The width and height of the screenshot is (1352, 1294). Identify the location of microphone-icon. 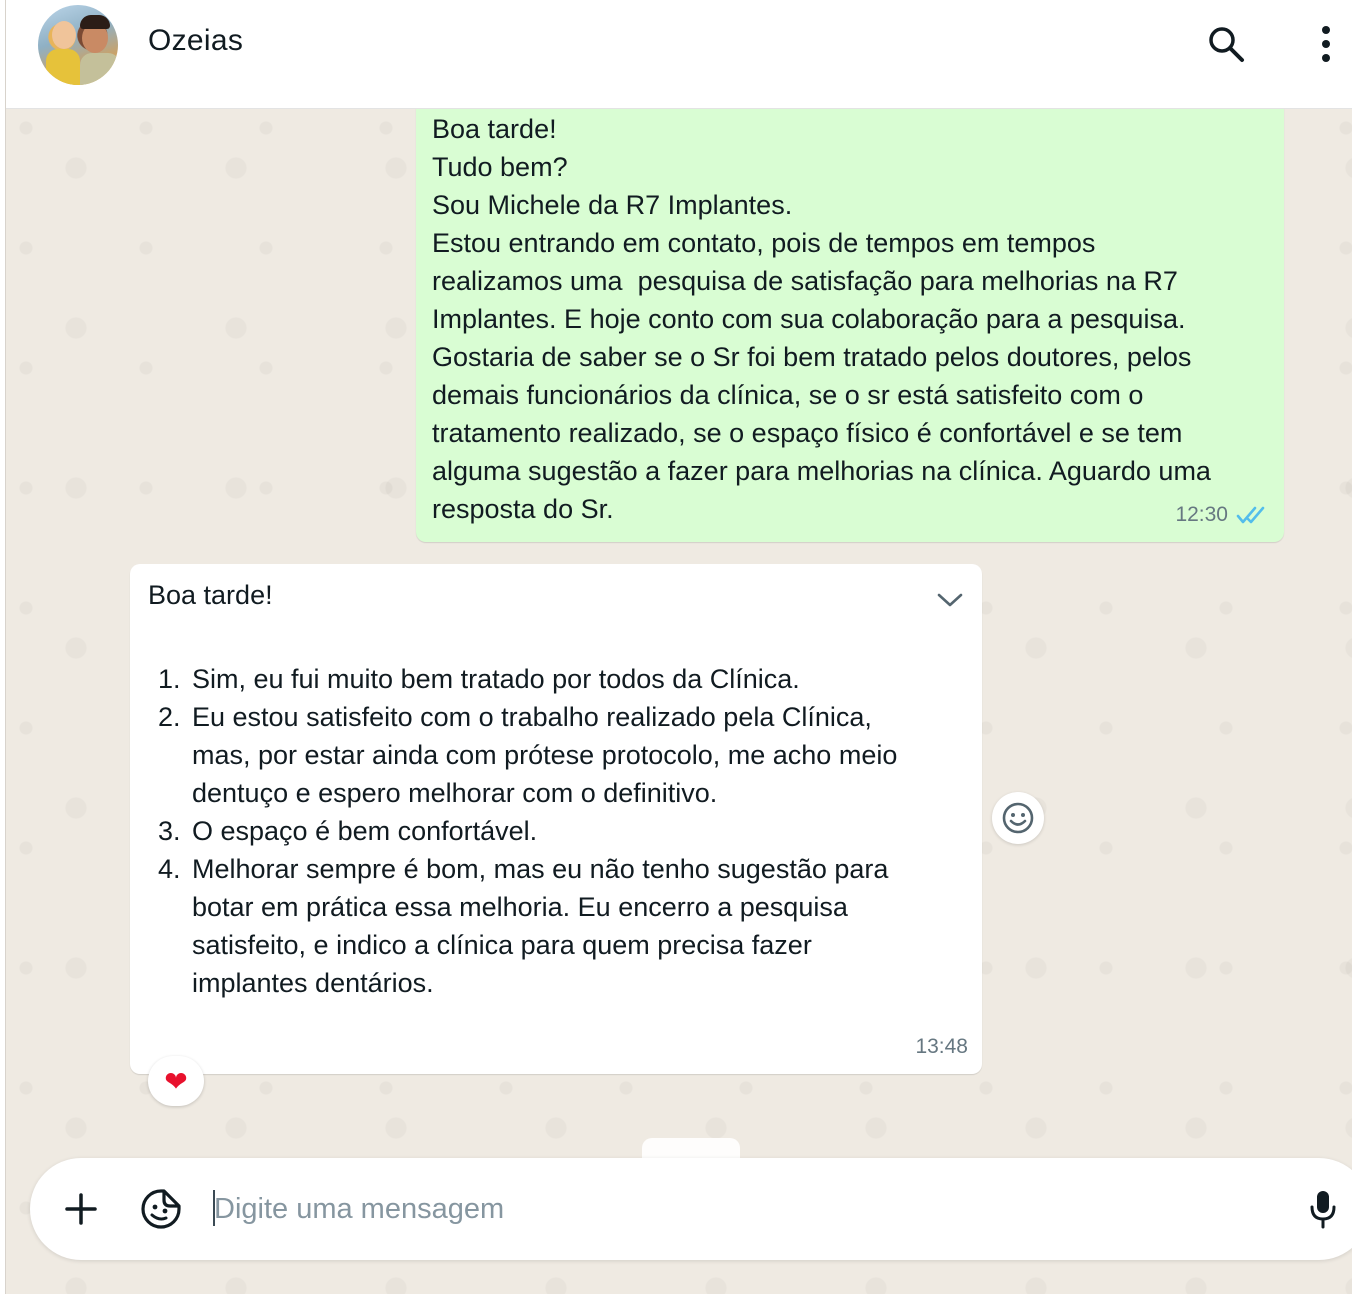
(1323, 1210).